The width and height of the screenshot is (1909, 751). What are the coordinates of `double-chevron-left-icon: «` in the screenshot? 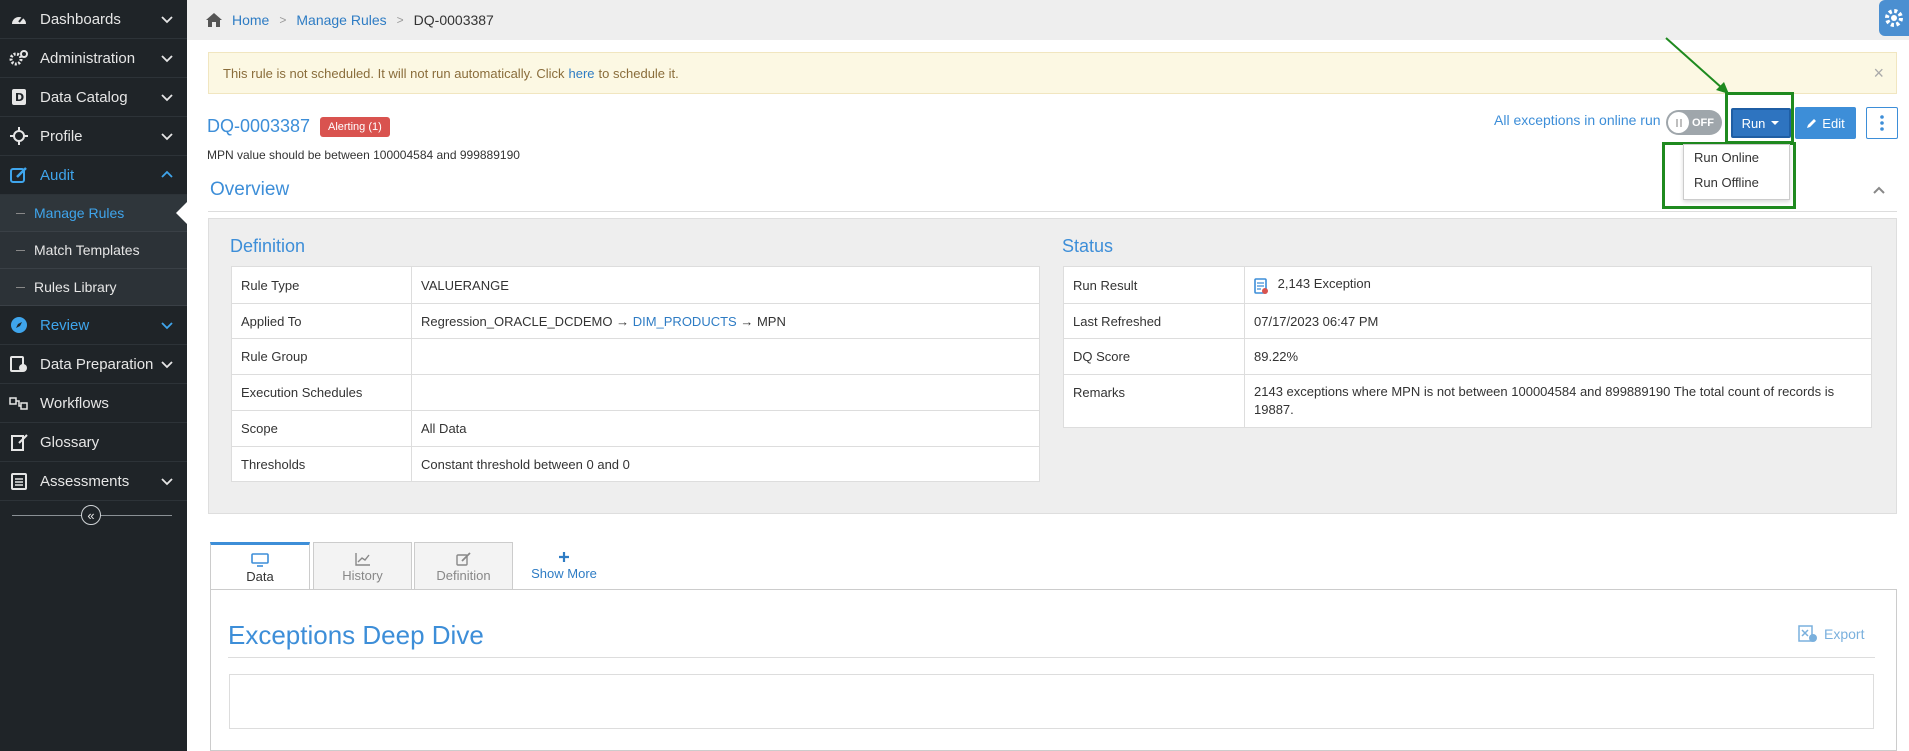 It's located at (91, 515).